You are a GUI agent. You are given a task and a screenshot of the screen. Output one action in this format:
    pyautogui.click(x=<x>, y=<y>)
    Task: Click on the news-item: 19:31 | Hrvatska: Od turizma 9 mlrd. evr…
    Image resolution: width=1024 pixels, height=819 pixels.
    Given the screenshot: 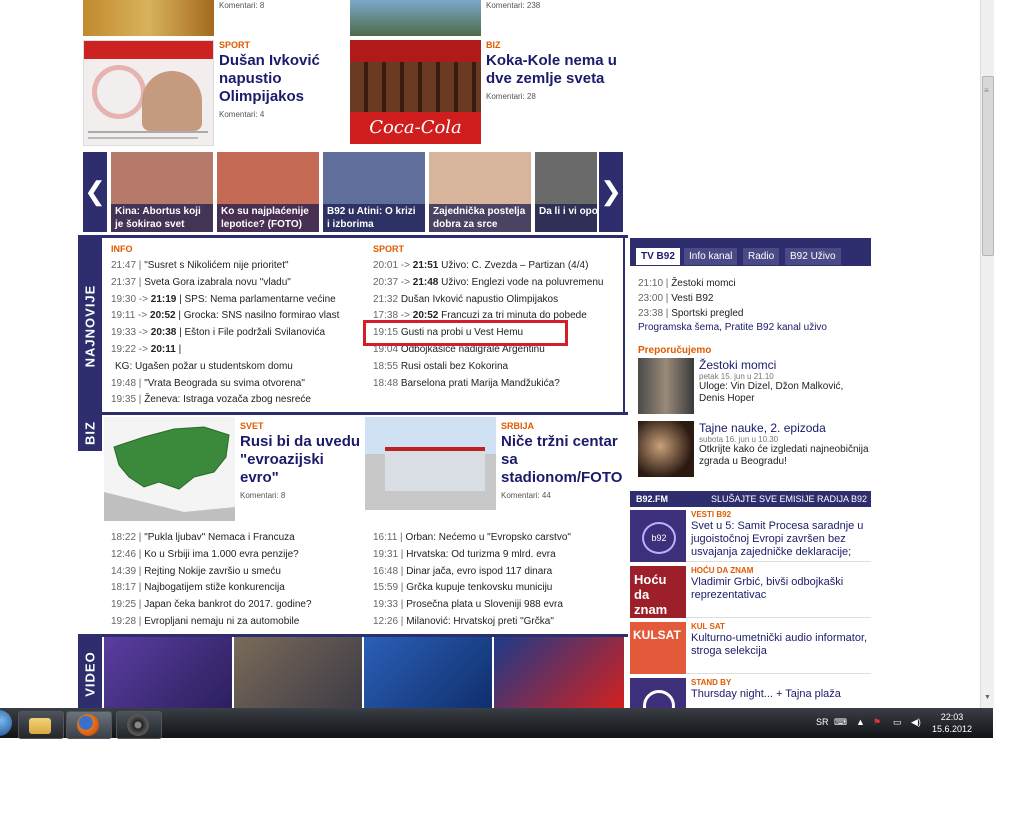 What is the action you would take?
    pyautogui.click(x=472, y=555)
    